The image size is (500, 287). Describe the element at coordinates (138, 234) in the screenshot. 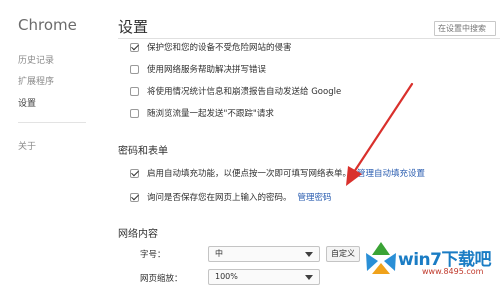

I see `section-title-web-content: 网络内容` at that location.